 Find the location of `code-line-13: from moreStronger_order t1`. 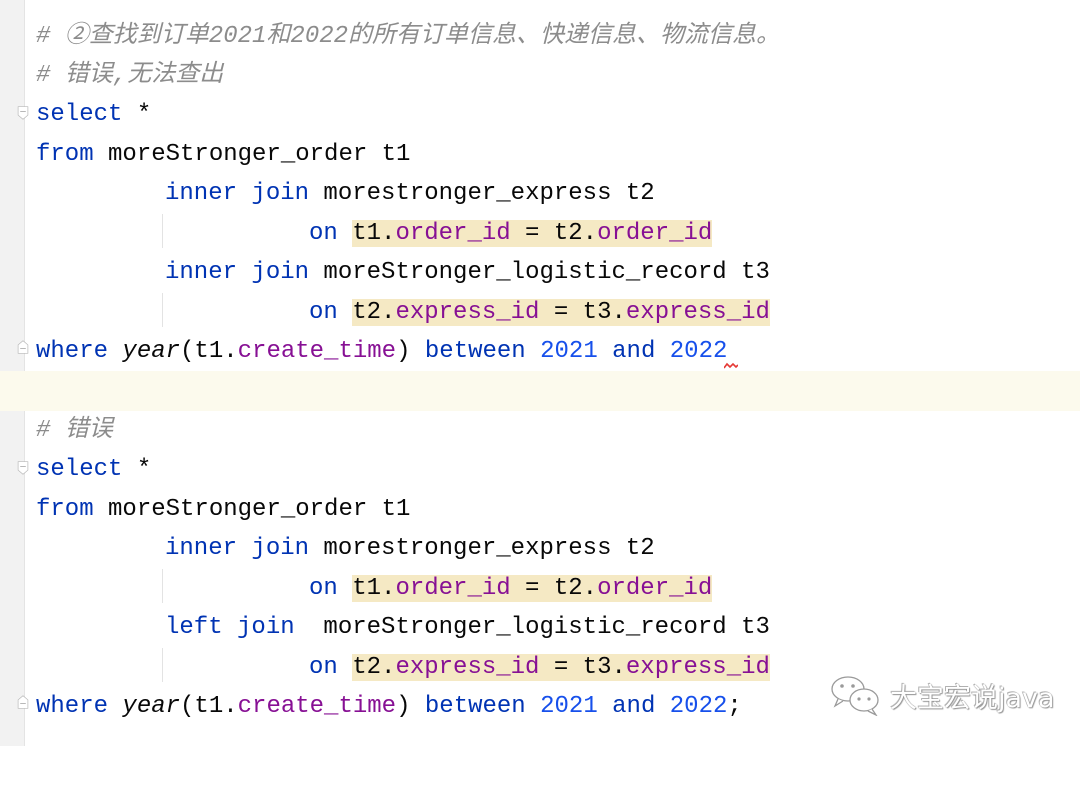

code-line-13: from moreStronger_order t1 is located at coordinates (540, 510).